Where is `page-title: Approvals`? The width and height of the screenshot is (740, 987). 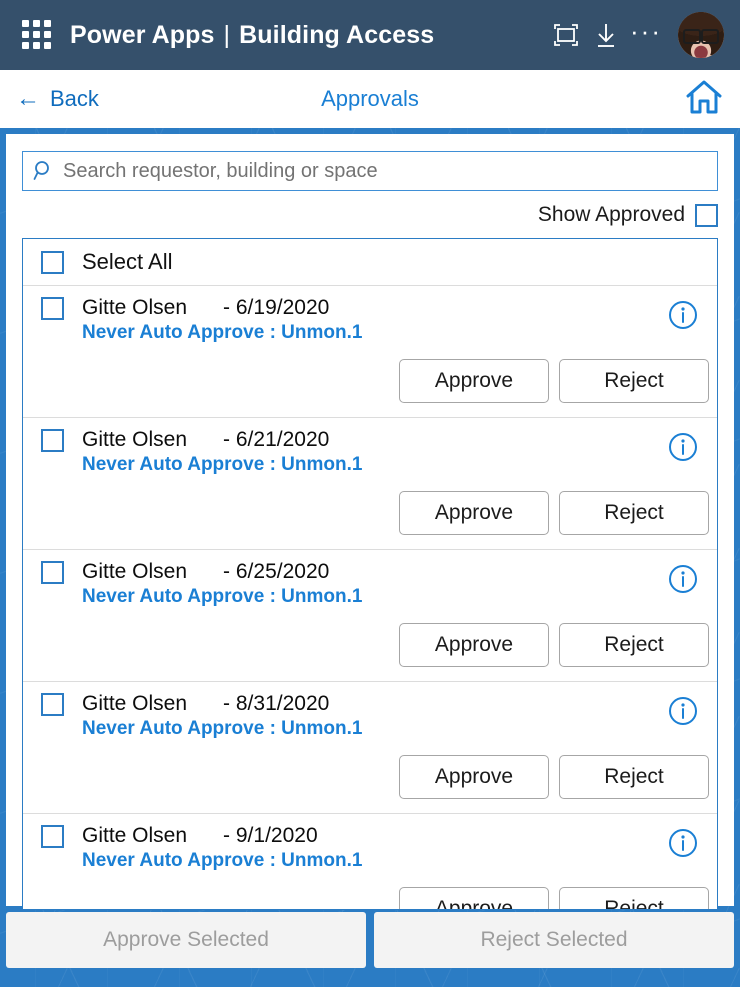
page-title: Approvals is located at coordinates (370, 98).